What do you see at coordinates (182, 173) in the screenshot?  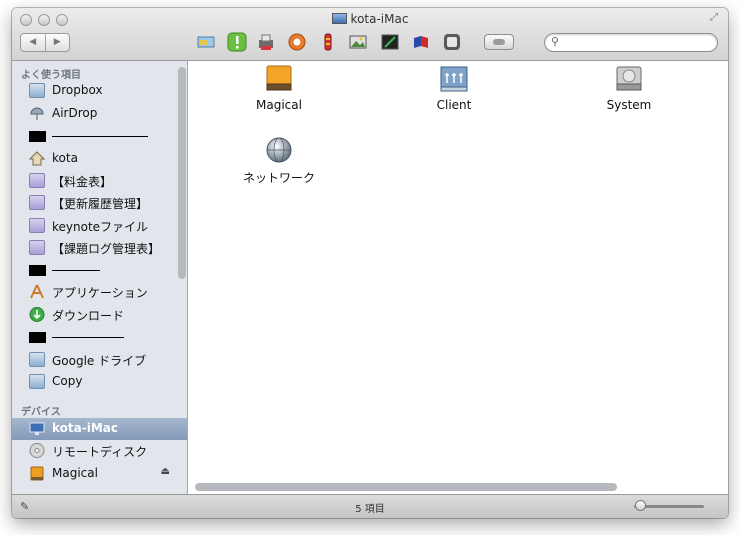 I see `sidebar-scrollbar` at bounding box center [182, 173].